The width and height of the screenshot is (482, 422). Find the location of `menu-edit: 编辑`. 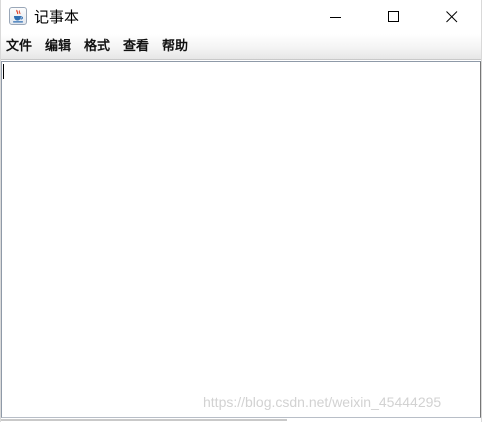

menu-edit: 编辑 is located at coordinates (58, 47).